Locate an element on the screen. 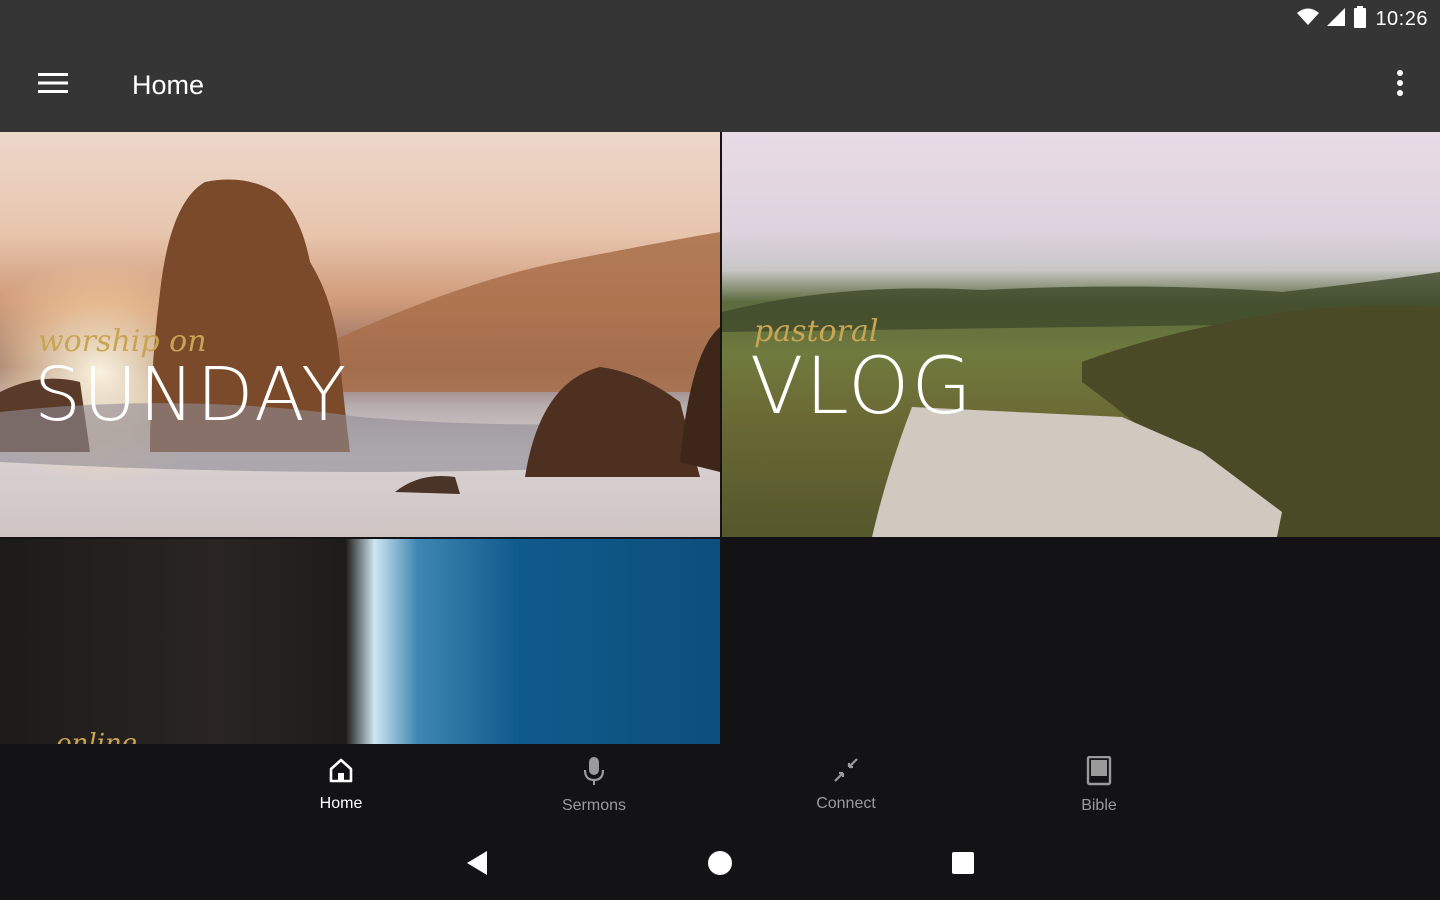 This screenshot has width=1440, height=900. cellular-signal-icon is located at coordinates (1336, 19).